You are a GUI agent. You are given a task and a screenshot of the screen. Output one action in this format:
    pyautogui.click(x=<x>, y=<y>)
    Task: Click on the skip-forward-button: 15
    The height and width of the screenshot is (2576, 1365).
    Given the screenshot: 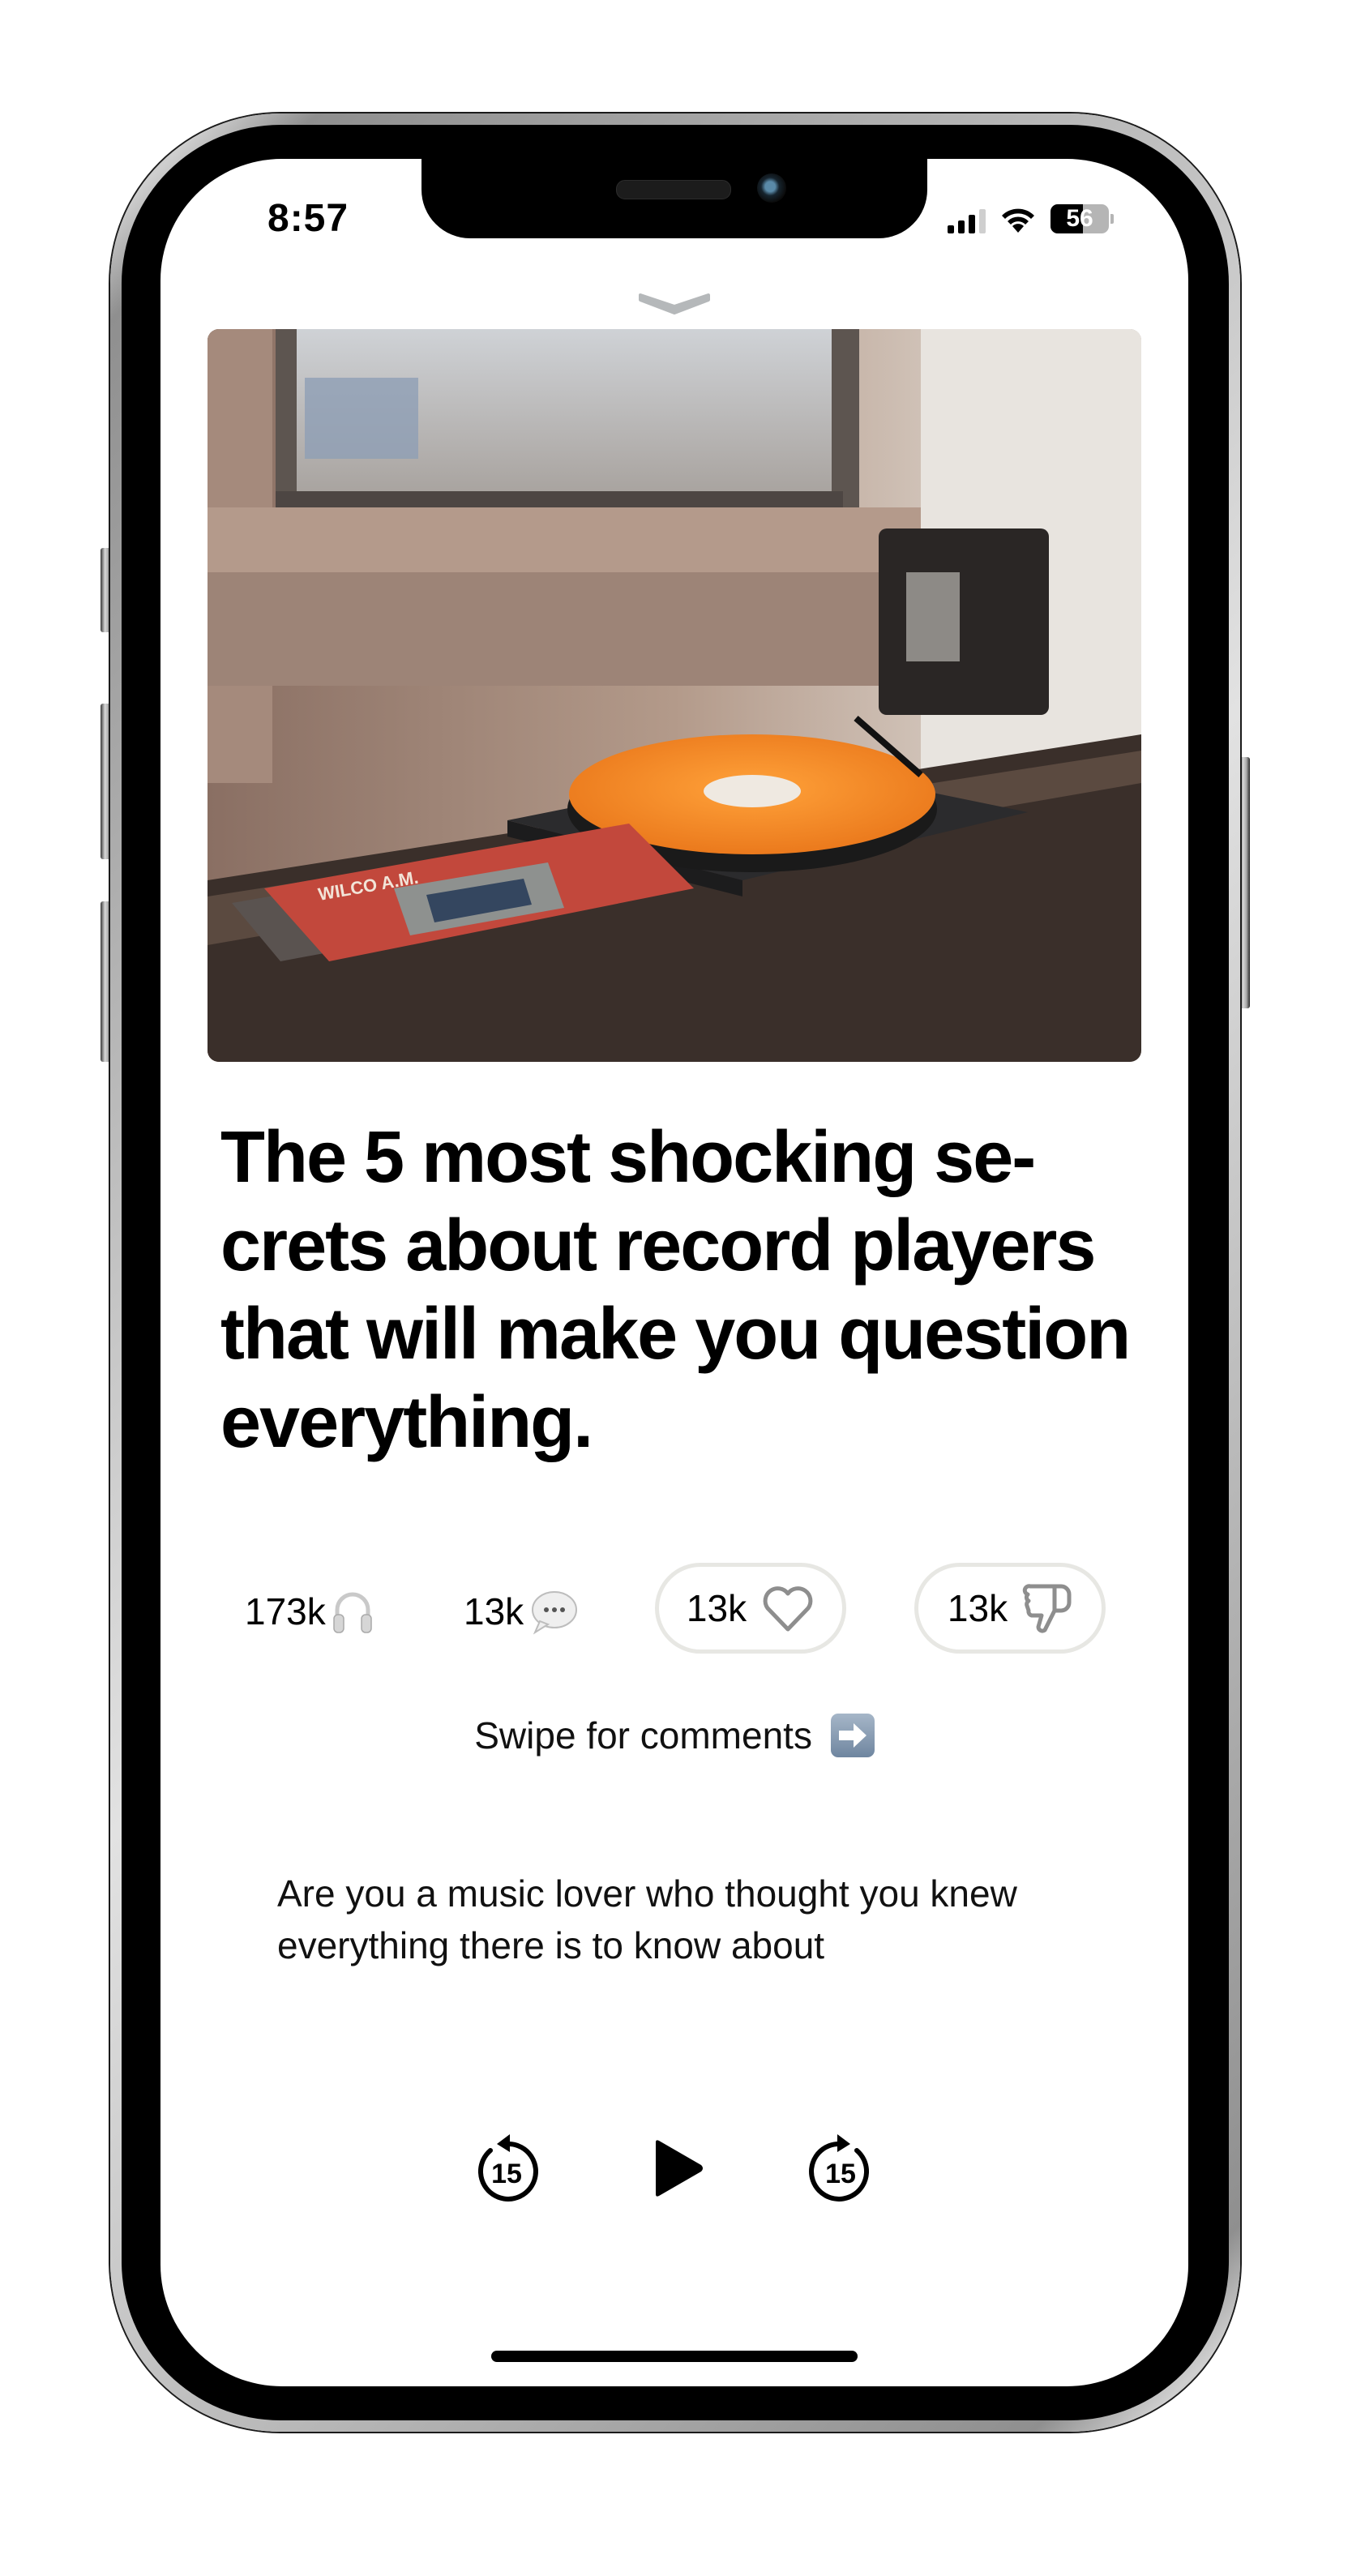 What is the action you would take?
    pyautogui.click(x=840, y=2168)
    